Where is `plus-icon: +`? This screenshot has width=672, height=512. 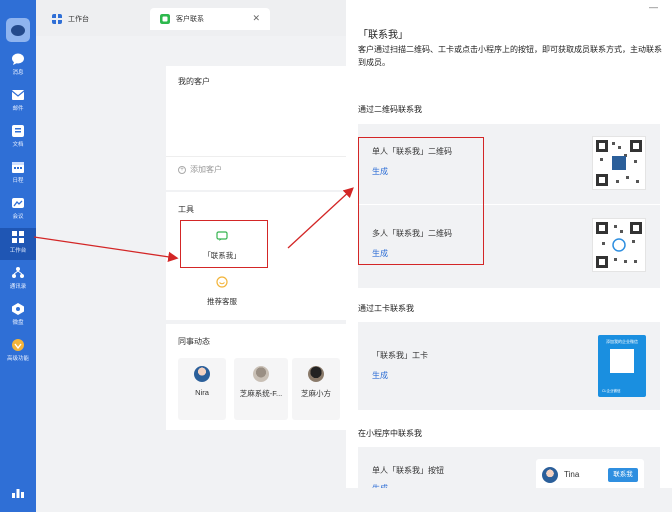
plus-icon: + is located at coordinates (182, 169).